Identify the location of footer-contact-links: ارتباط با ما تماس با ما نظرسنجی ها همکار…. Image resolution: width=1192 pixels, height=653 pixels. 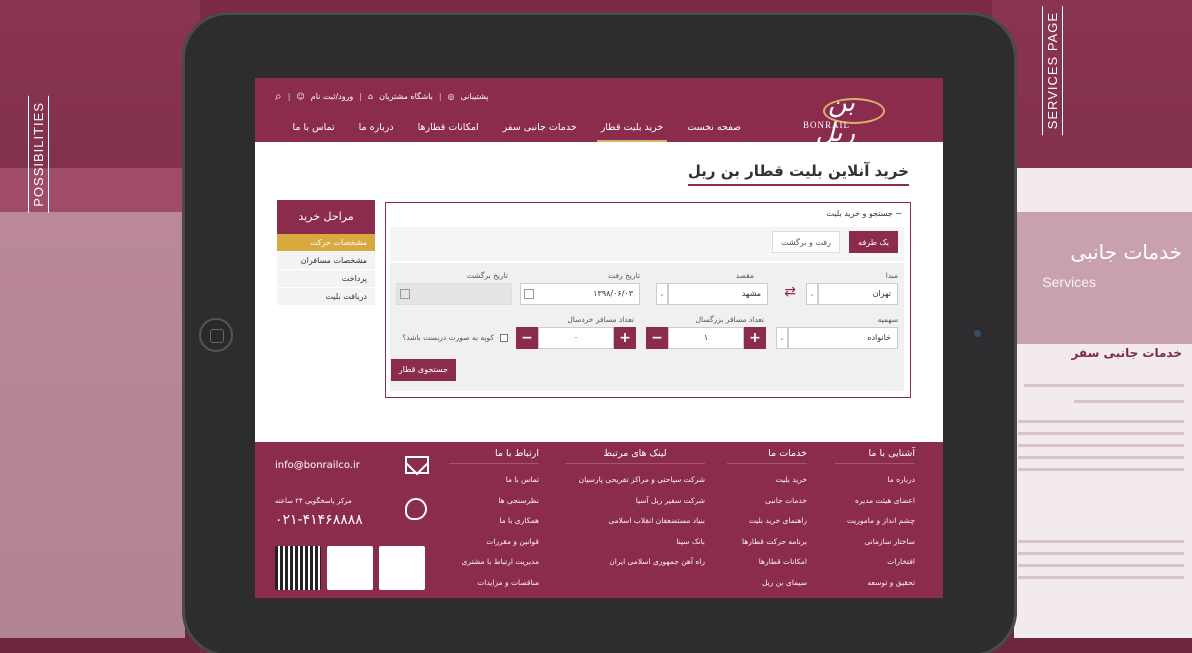
(494, 520).